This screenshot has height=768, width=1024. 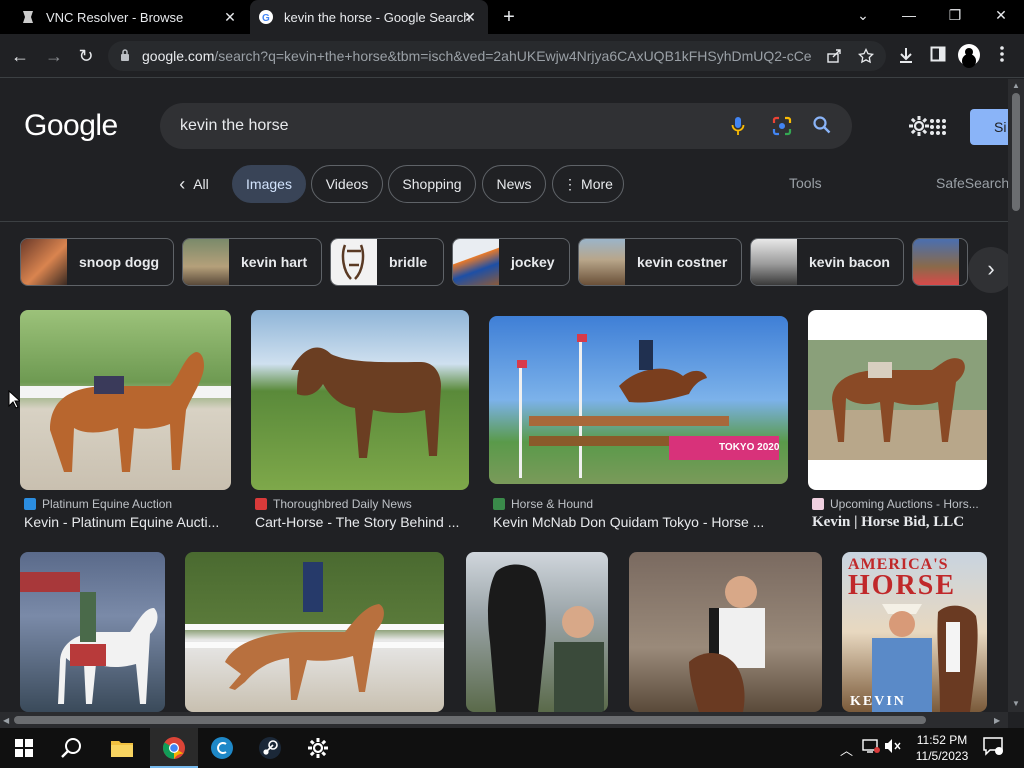 I want to click on result-caption: Kevin | Horse Bid, LLC, so click(x=899, y=522).